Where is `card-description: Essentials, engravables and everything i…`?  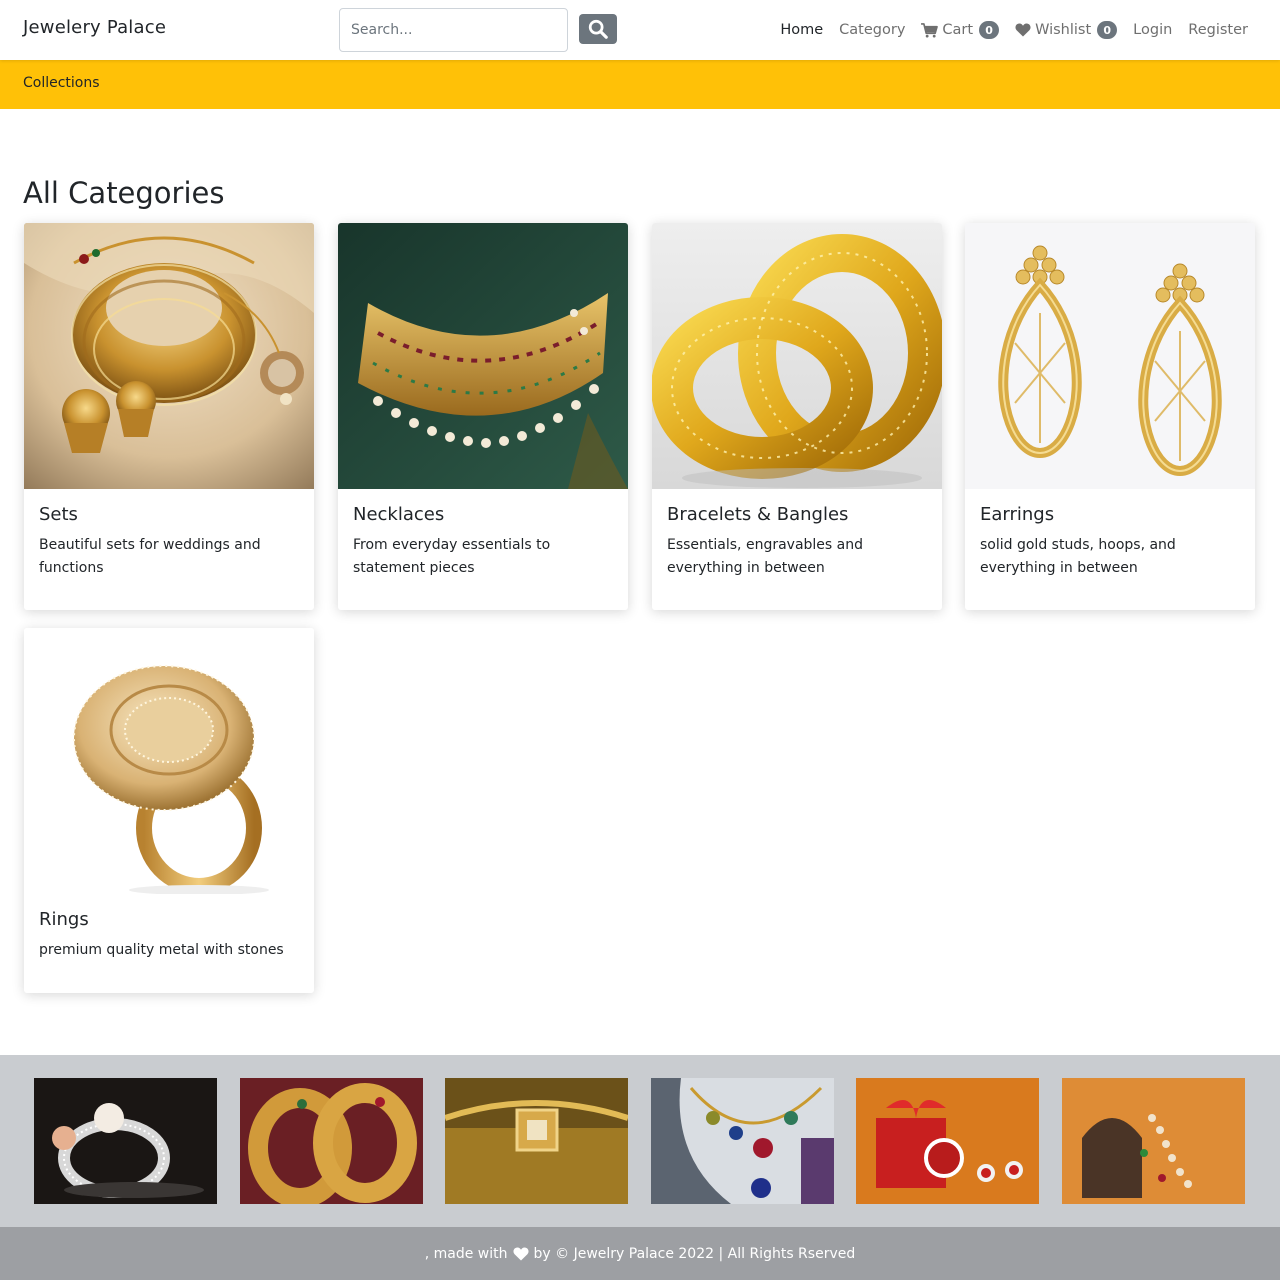 card-description: Essentials, engravables and everything i… is located at coordinates (765, 556).